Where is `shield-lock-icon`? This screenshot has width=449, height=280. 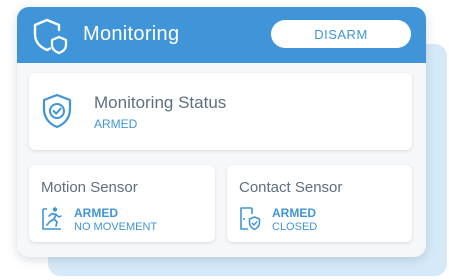
shield-lock-icon is located at coordinates (51, 36).